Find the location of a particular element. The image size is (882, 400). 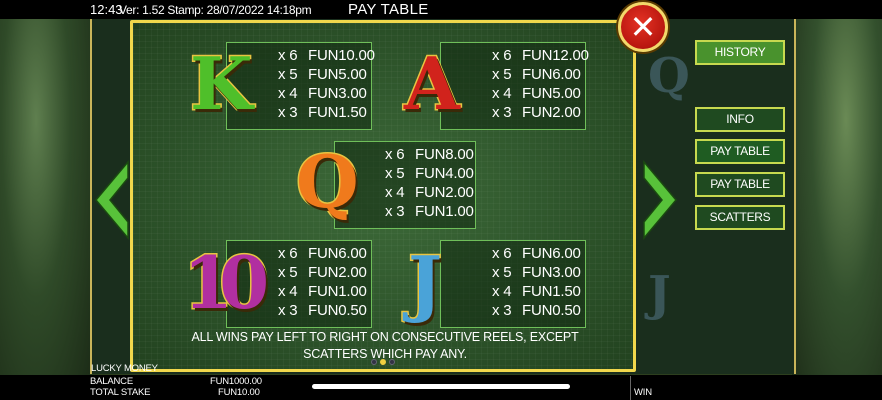

symbol-k-icon: K is located at coordinates (222, 83).